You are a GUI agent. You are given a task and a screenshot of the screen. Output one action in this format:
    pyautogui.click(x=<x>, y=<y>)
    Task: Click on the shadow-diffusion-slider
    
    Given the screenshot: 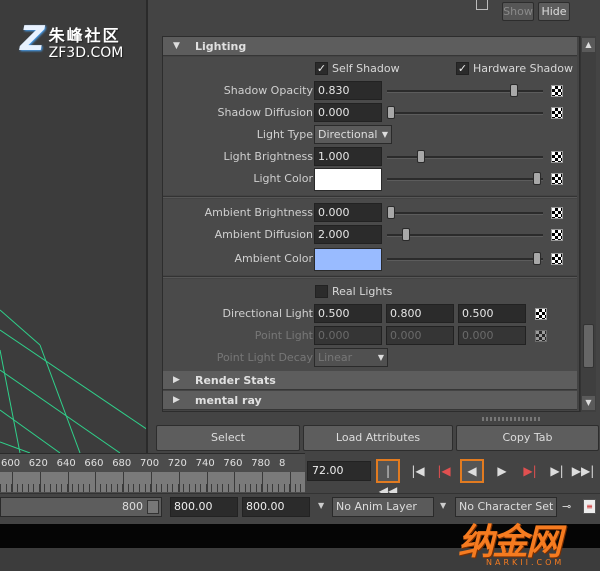 What is the action you would take?
    pyautogui.click(x=465, y=113)
    